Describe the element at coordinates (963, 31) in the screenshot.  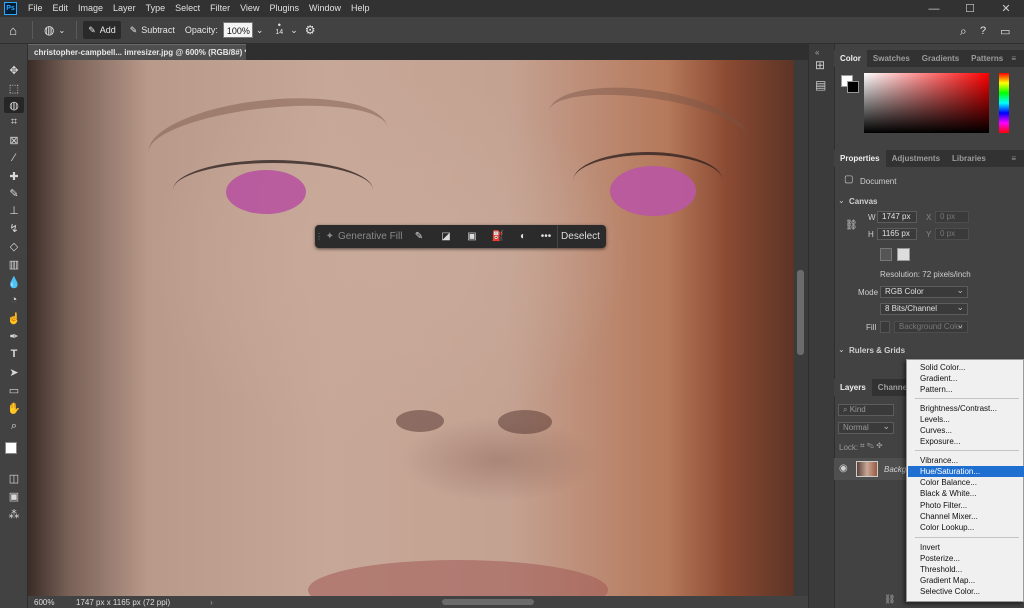
I see `search-icon: ⌕` at that location.